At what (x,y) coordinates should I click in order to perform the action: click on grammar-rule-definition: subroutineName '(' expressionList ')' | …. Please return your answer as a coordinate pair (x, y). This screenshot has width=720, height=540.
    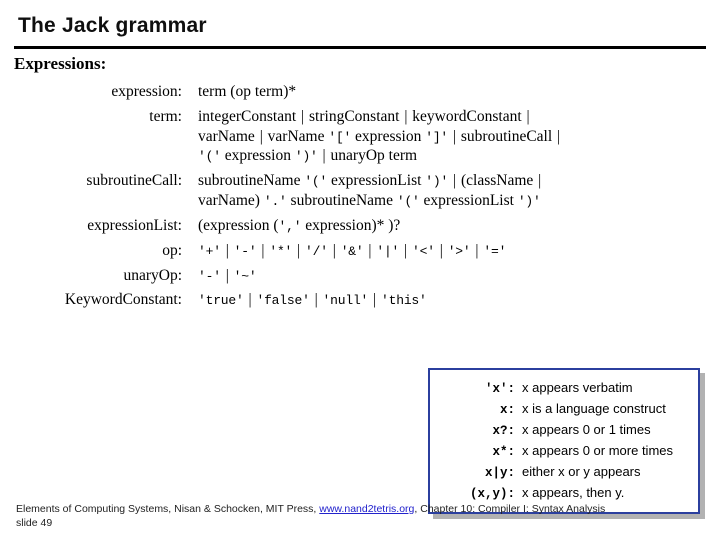
    Looking at the image, I should click on (370, 191).